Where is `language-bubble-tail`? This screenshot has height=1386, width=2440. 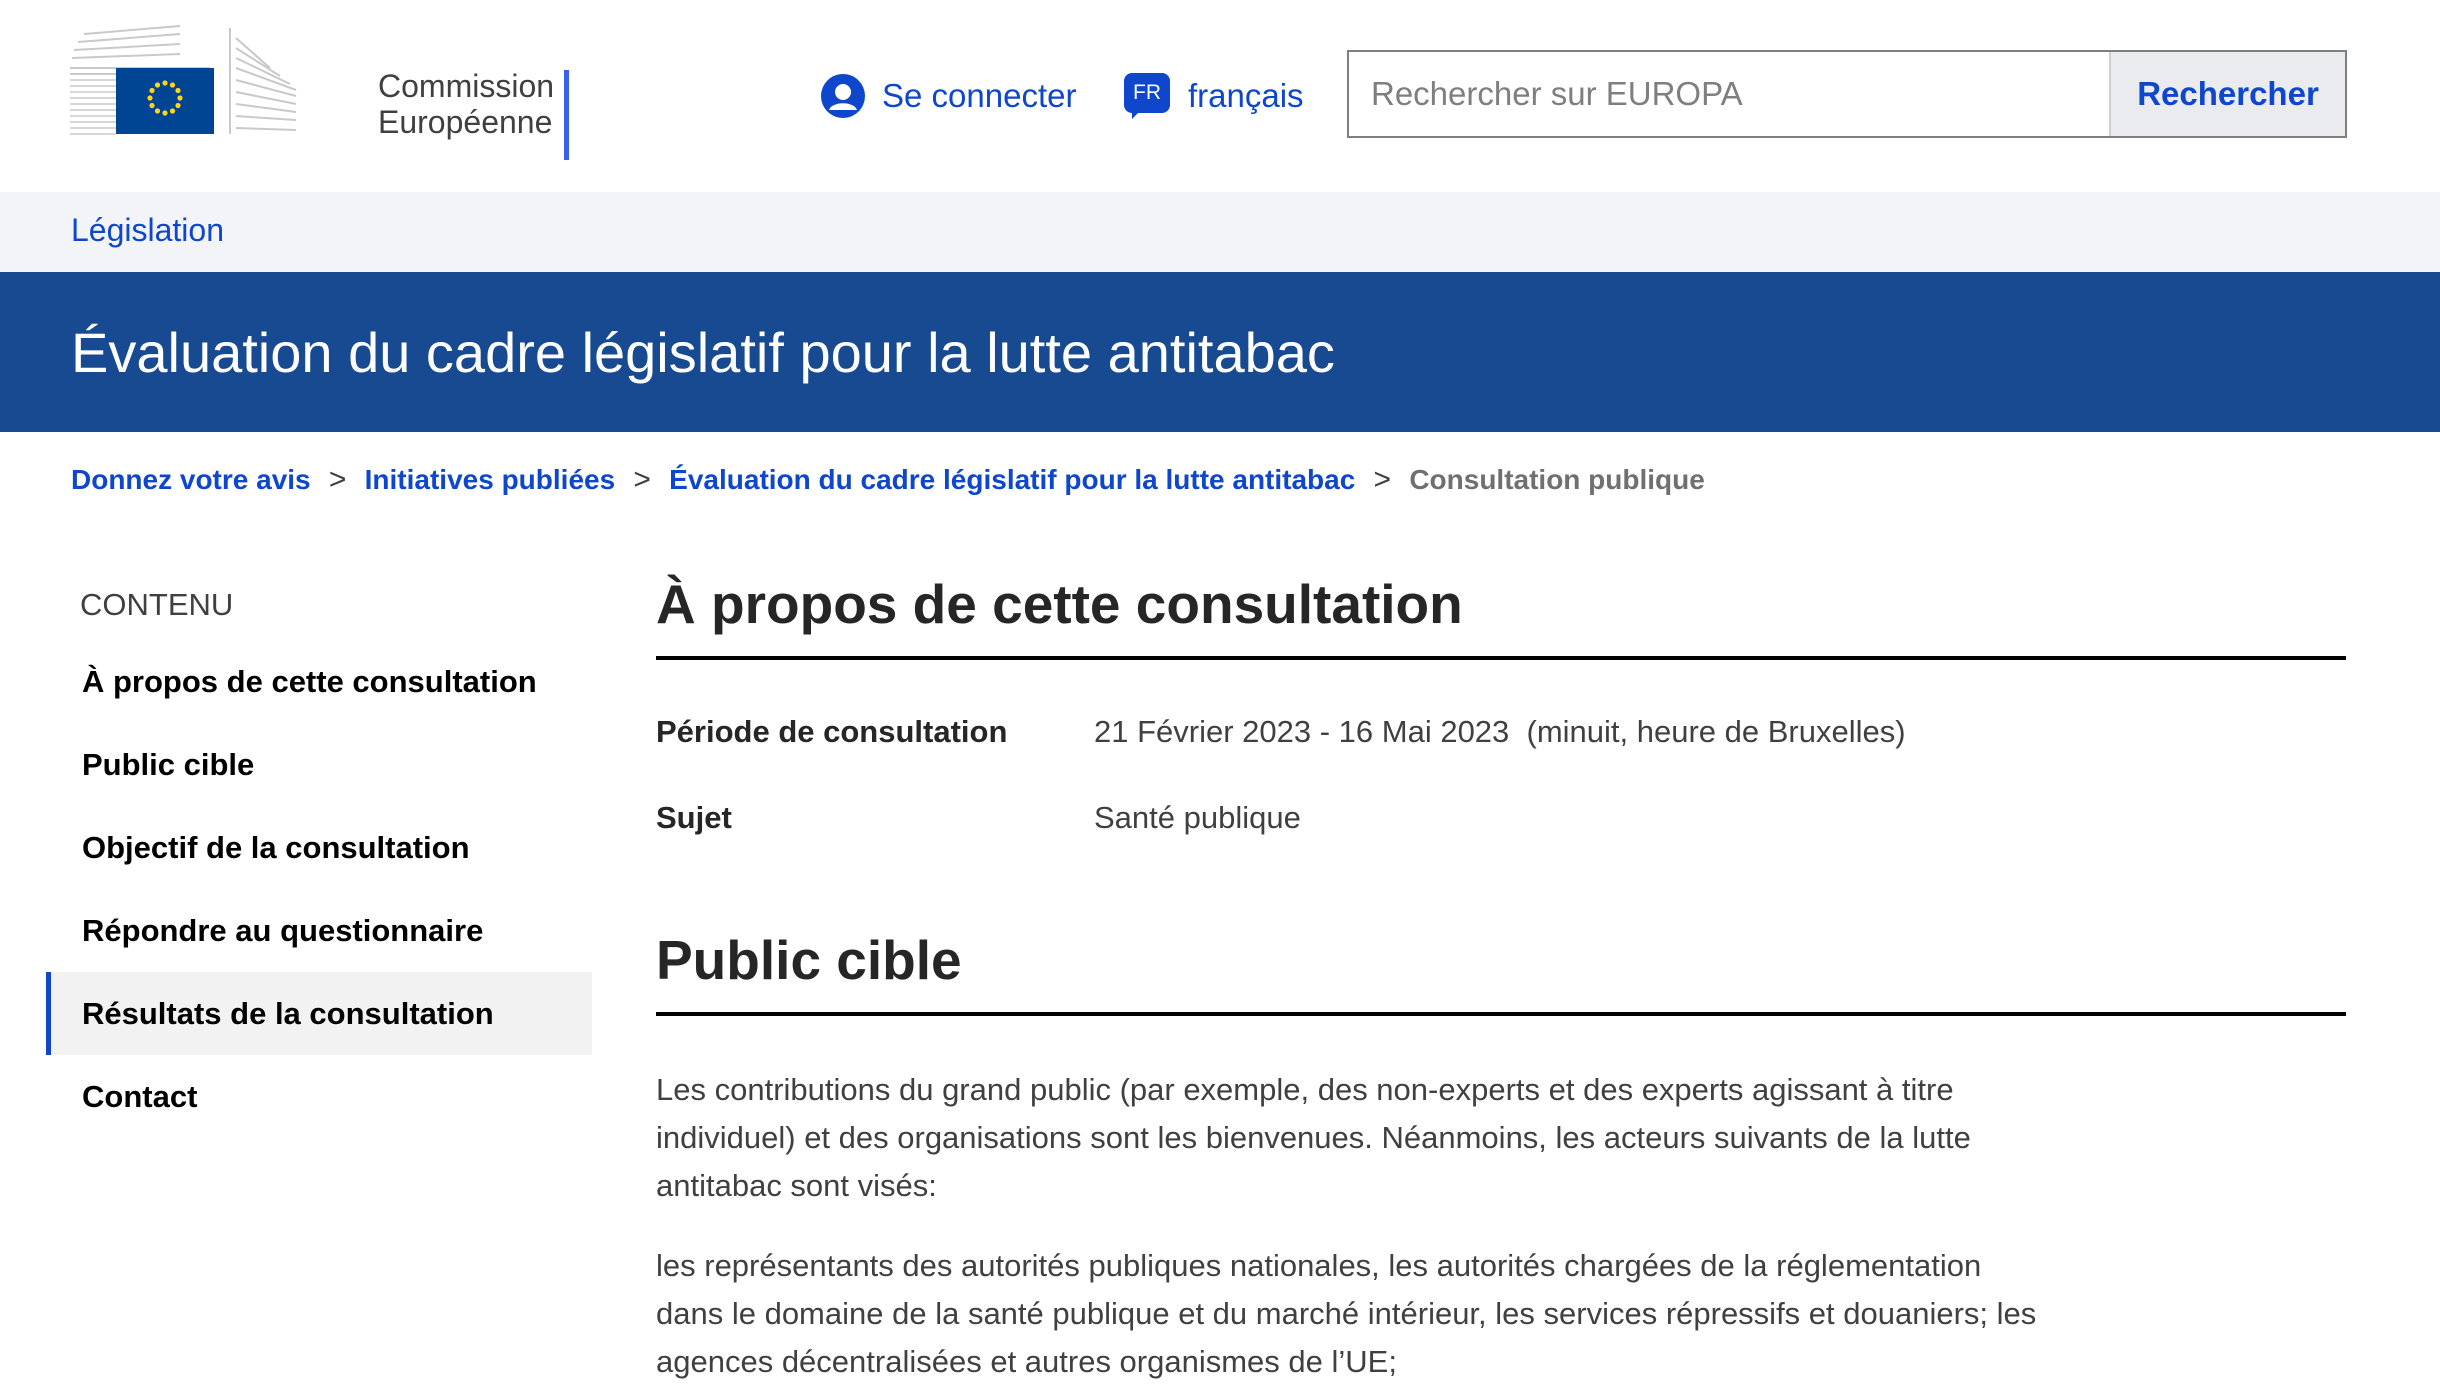
language-bubble-tail is located at coordinates (1137, 114).